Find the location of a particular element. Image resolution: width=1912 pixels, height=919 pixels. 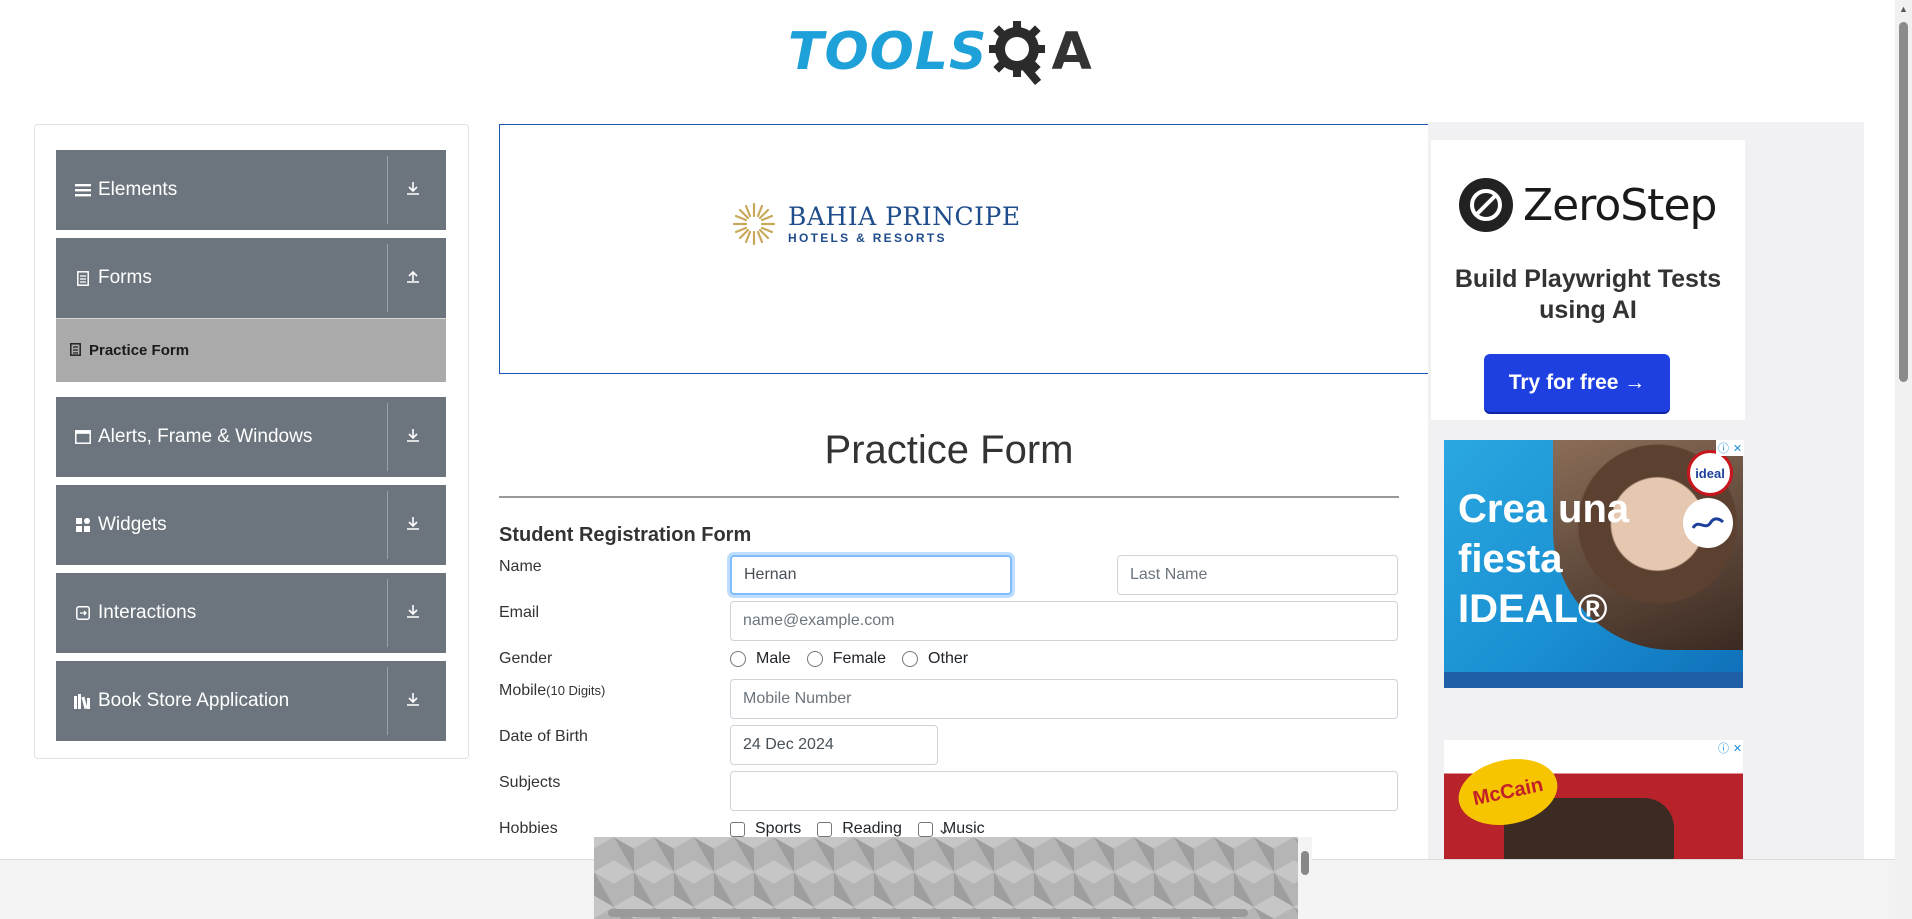

radio-female is located at coordinates (814, 659).